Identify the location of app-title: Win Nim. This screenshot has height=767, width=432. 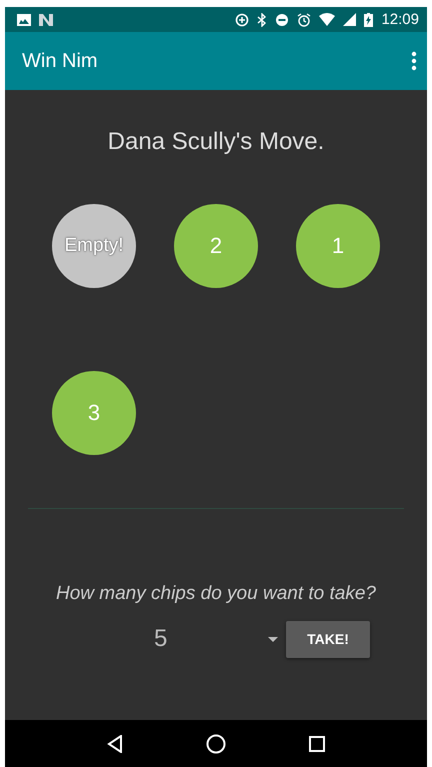
(60, 61).